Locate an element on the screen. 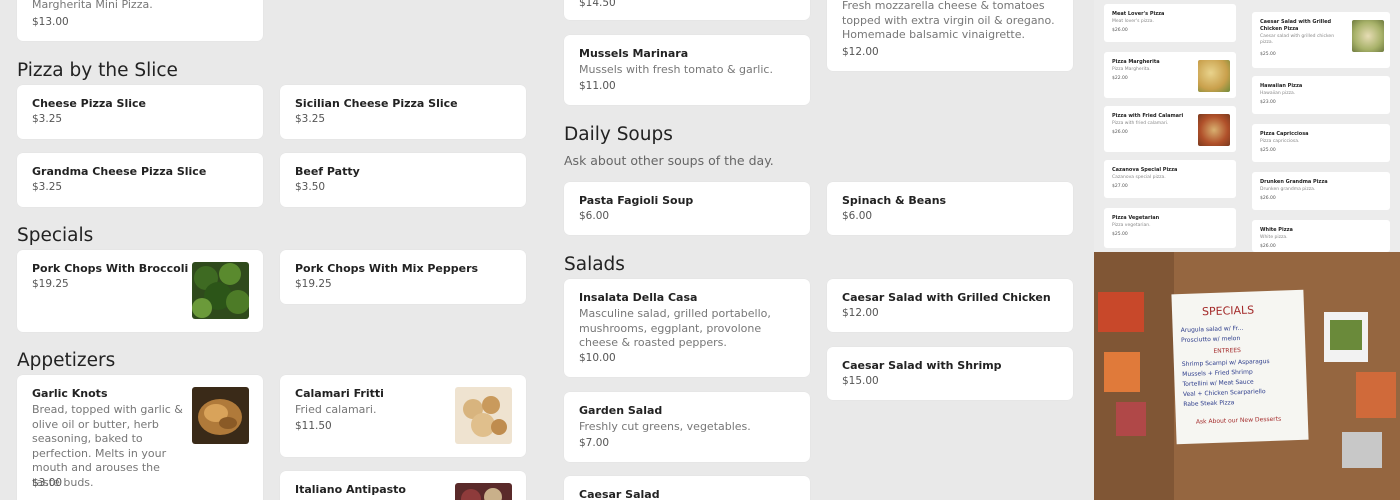 The height and width of the screenshot is (500, 1400). item-description: Hawaiian pizza. is located at coordinates (1278, 93).